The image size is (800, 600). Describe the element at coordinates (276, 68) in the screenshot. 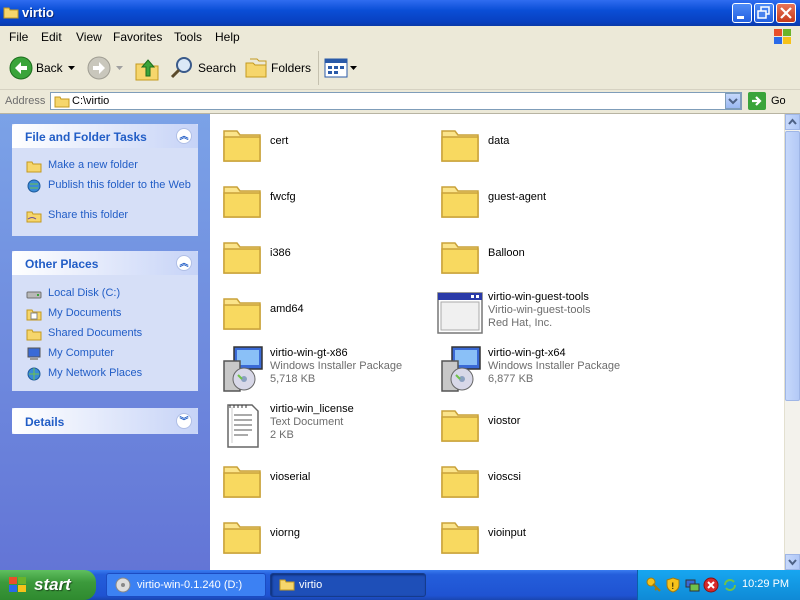

I see `folders-button: Folders` at that location.